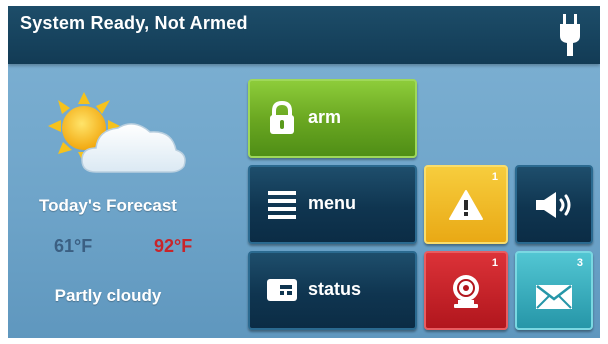 The width and height of the screenshot is (608, 344). Describe the element at coordinates (579, 263) in the screenshot. I see `messages-count-badge: 3` at that location.